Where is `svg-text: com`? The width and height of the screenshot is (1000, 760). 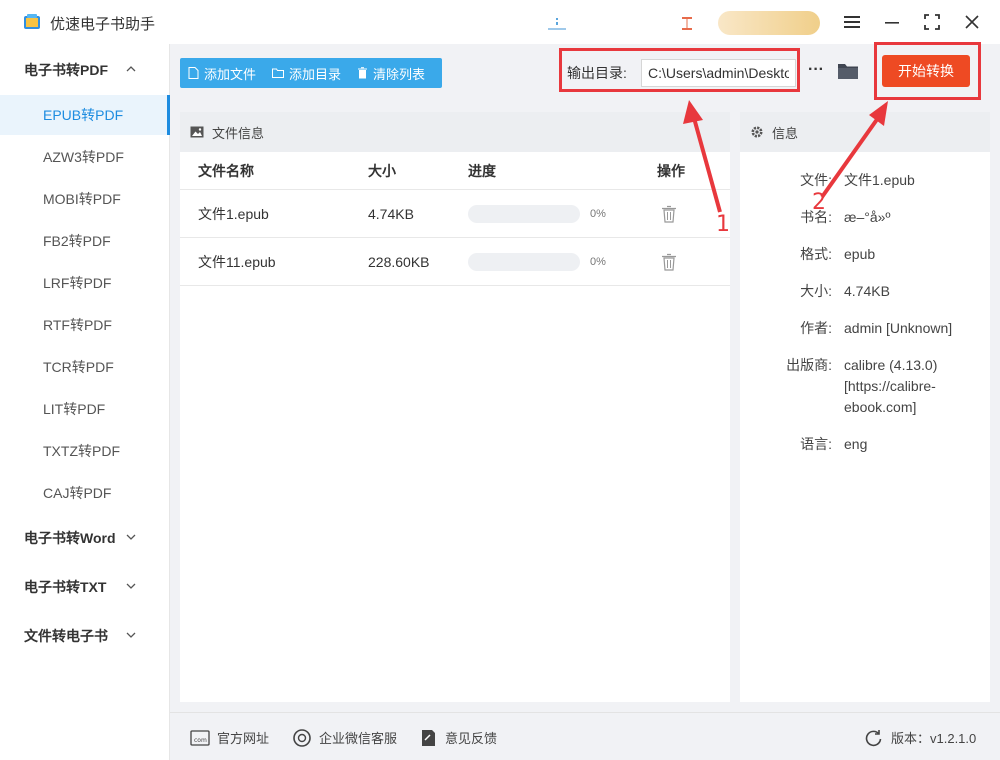
svg-text: com is located at coordinates (200, 740).